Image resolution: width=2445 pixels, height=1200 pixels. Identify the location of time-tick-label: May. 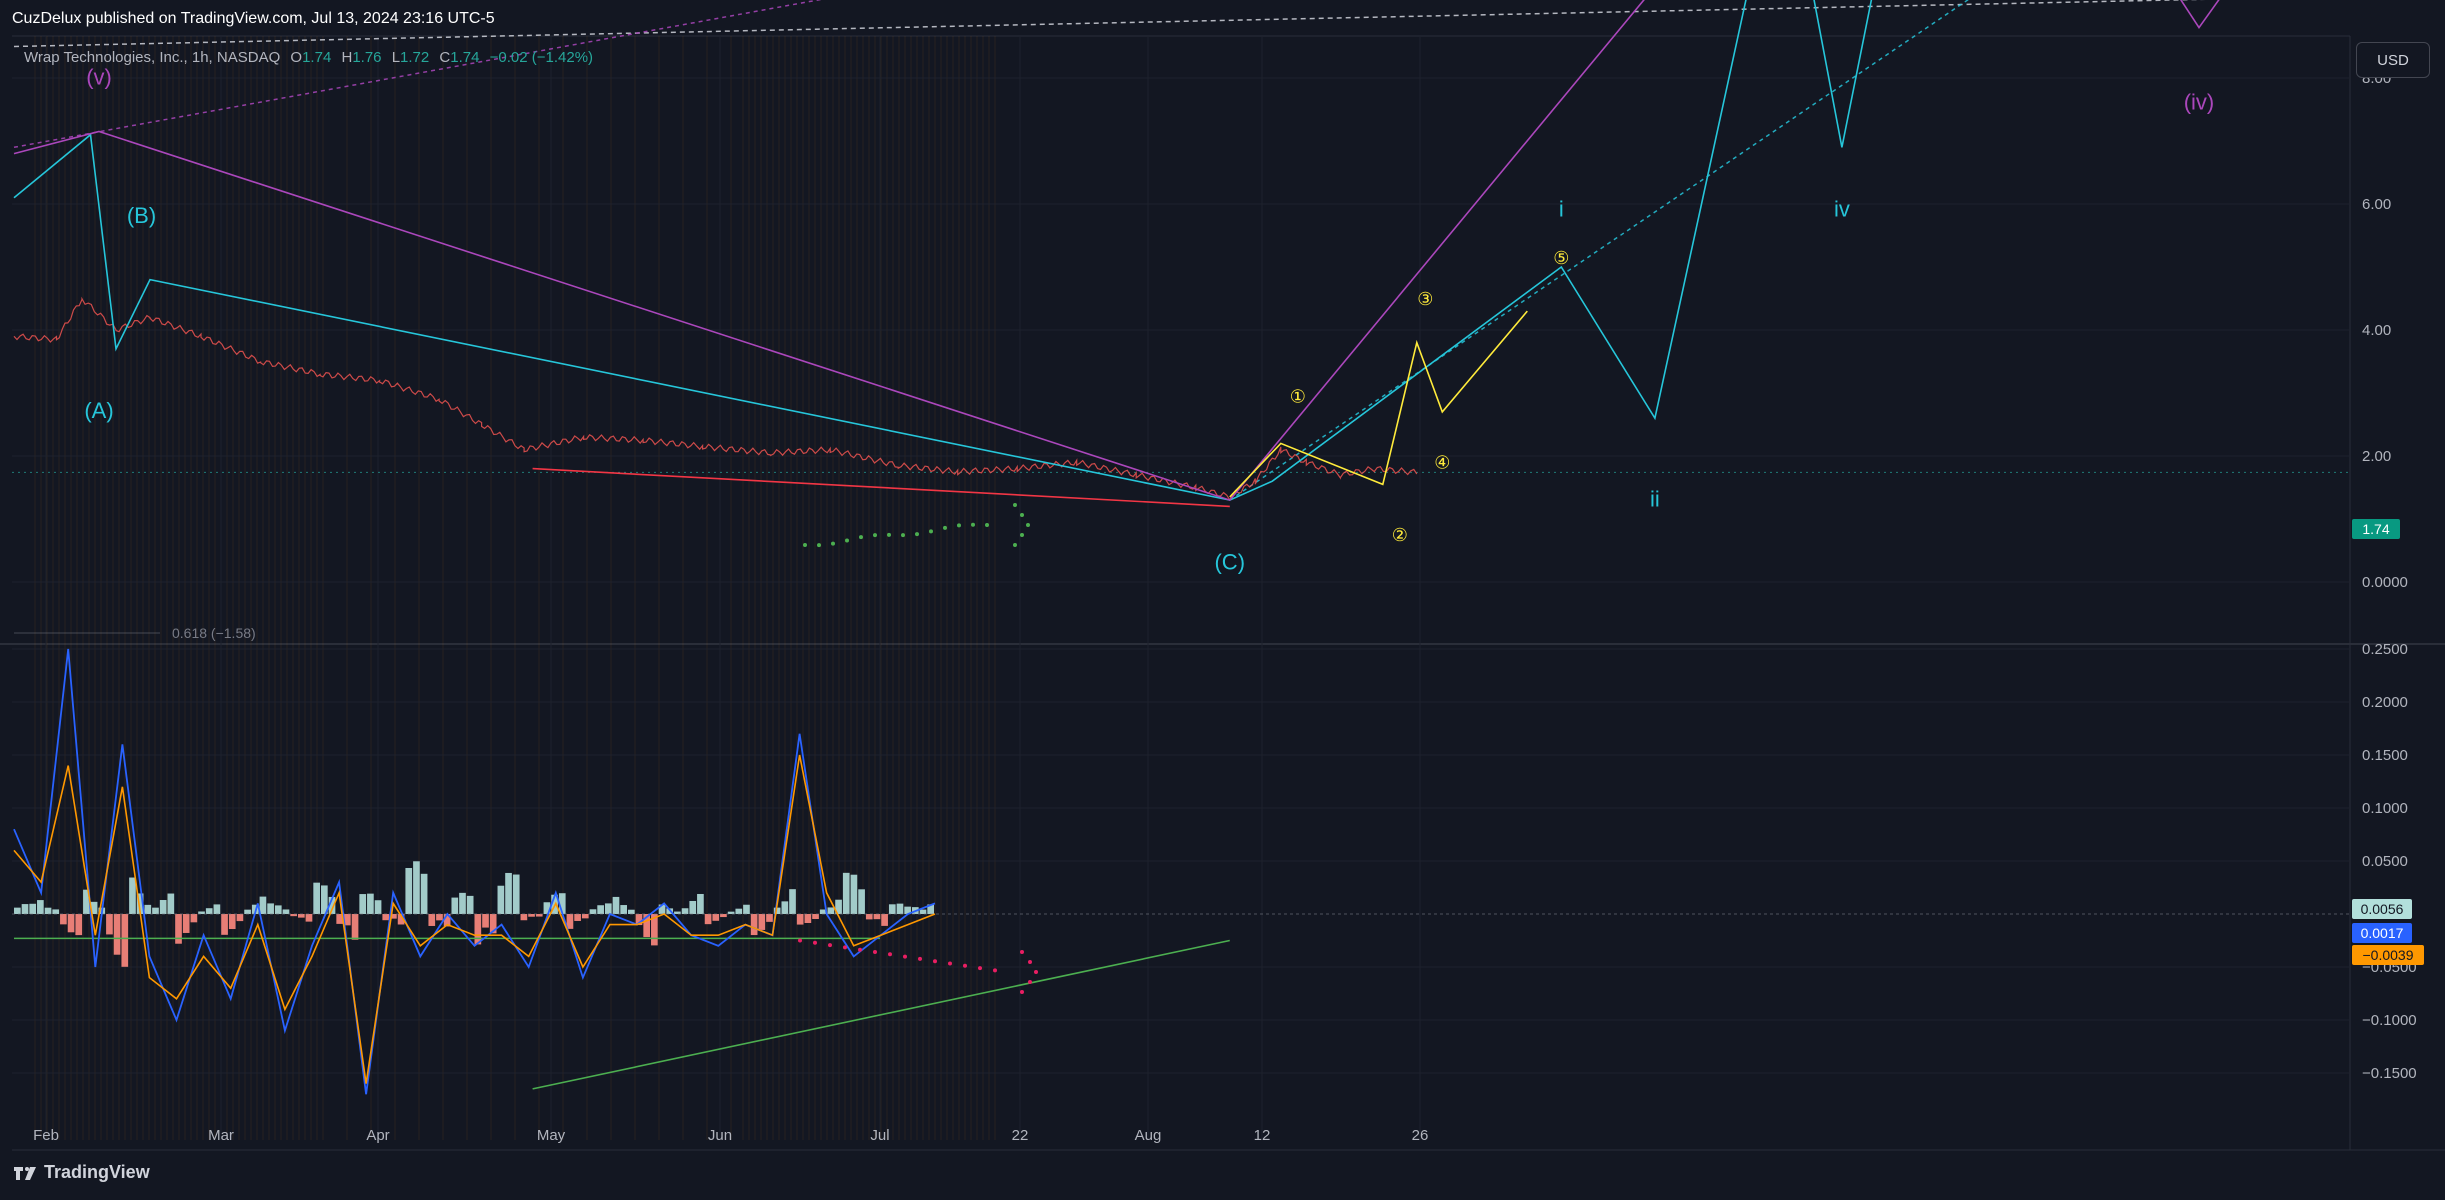
(551, 1135).